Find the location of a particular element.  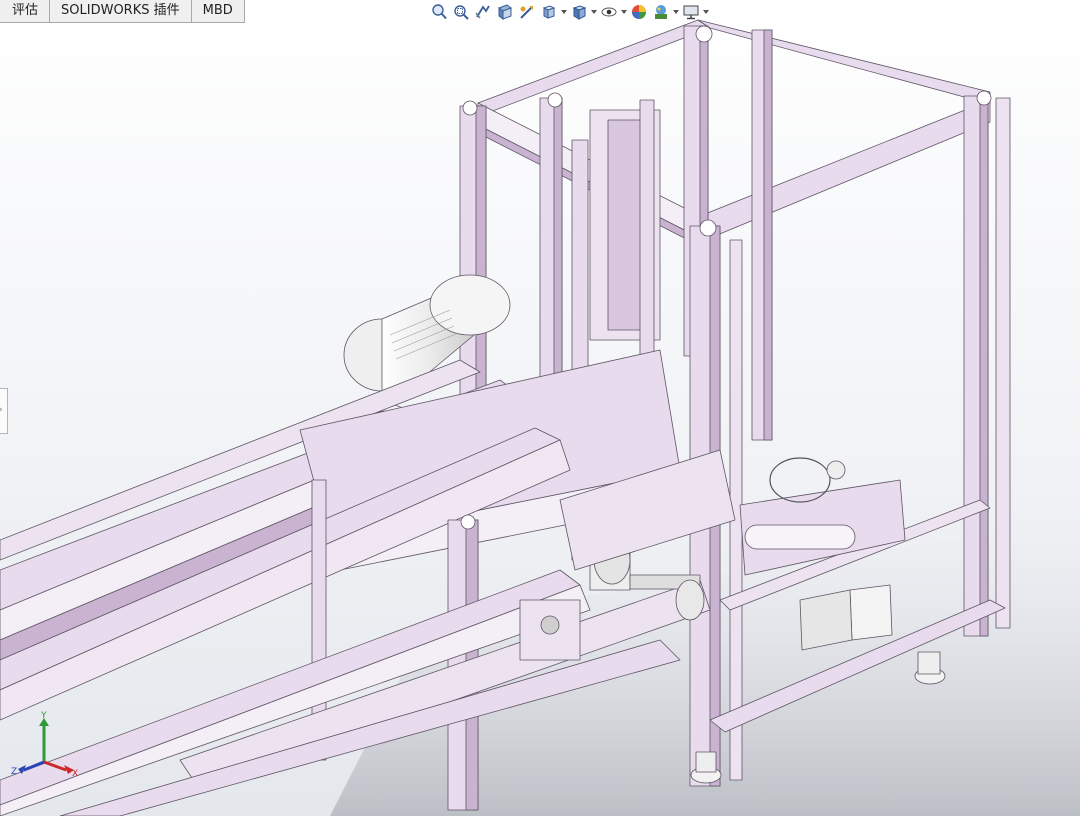

feature-manager-flyout-tab: › is located at coordinates (4, 411).